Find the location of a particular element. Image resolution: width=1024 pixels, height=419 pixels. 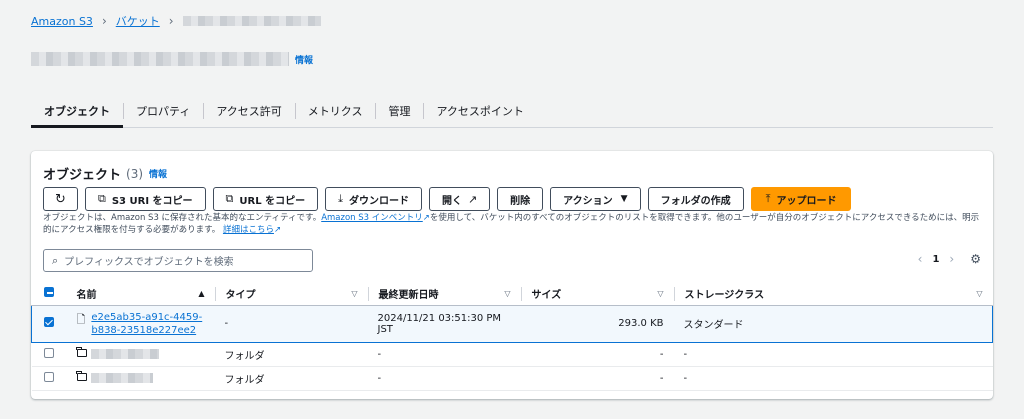

tab-metrics: メトリクス is located at coordinates (335, 110).